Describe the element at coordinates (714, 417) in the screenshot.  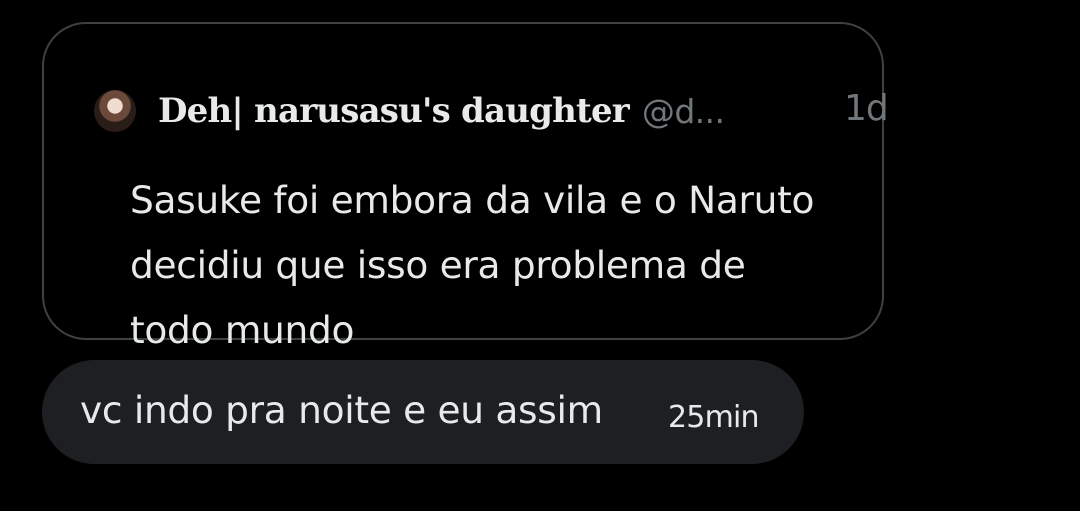
I see `message-timestamp: 25min` at that location.